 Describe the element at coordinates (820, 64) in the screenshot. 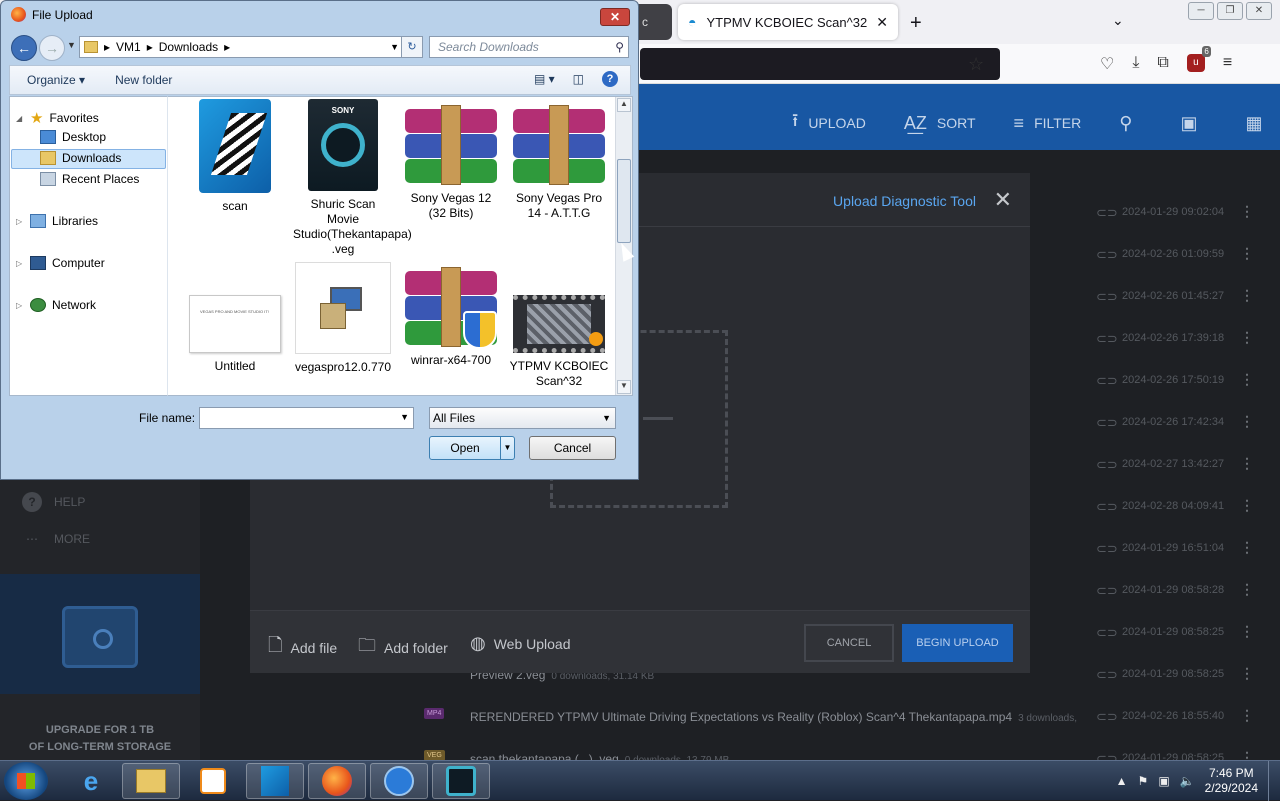

I see `url-bar` at that location.